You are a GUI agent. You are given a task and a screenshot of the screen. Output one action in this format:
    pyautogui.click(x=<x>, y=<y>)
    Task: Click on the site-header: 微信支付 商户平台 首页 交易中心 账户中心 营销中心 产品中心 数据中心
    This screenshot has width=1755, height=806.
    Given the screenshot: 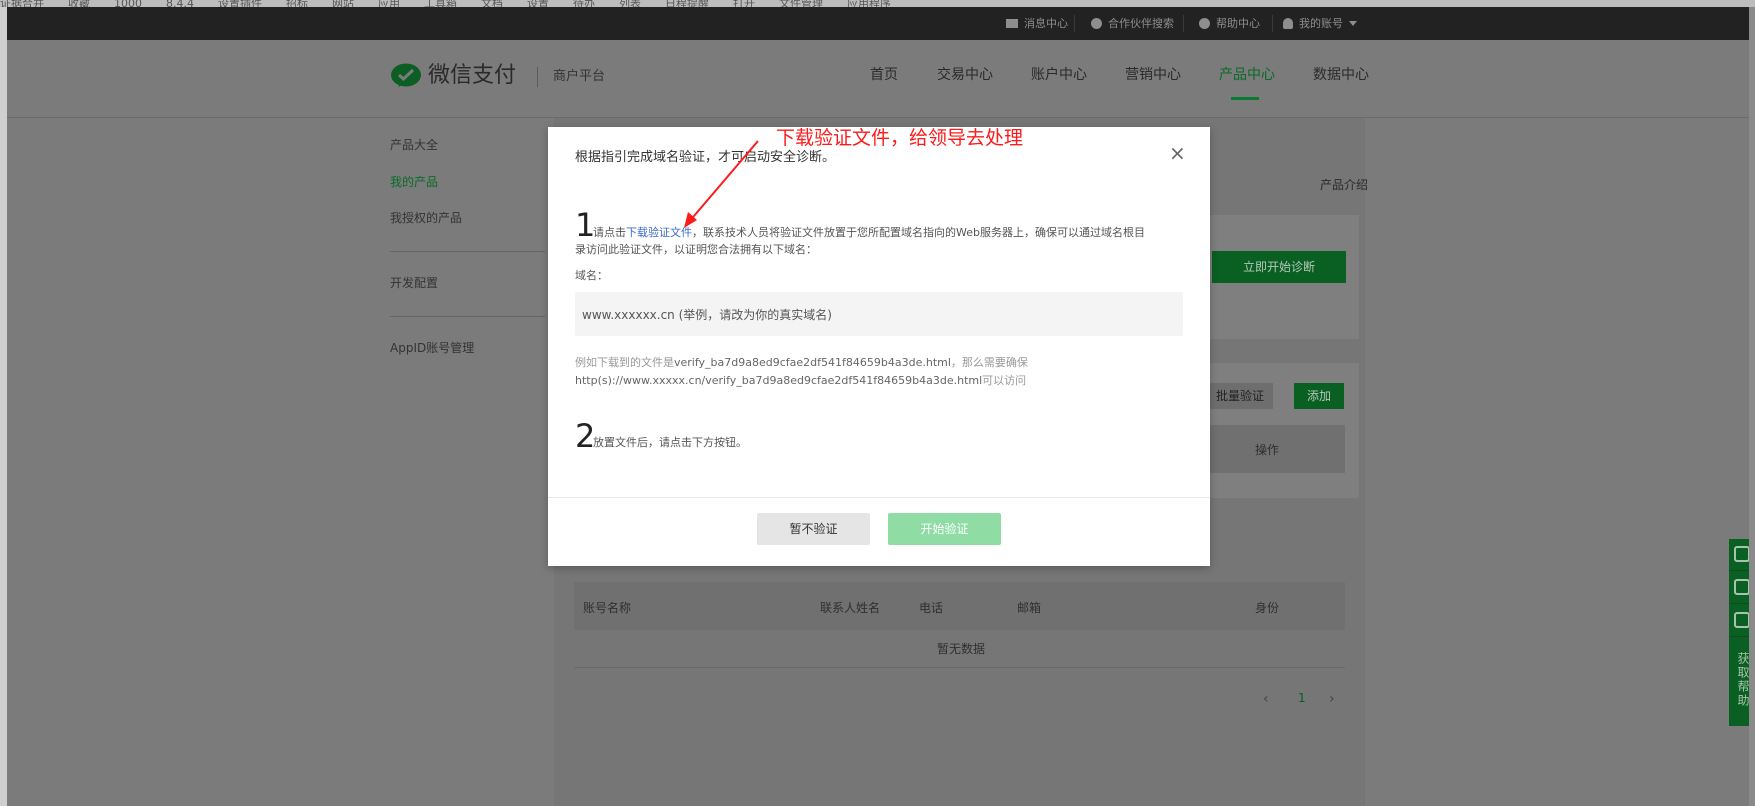 What is the action you would take?
    pyautogui.click(x=878, y=79)
    